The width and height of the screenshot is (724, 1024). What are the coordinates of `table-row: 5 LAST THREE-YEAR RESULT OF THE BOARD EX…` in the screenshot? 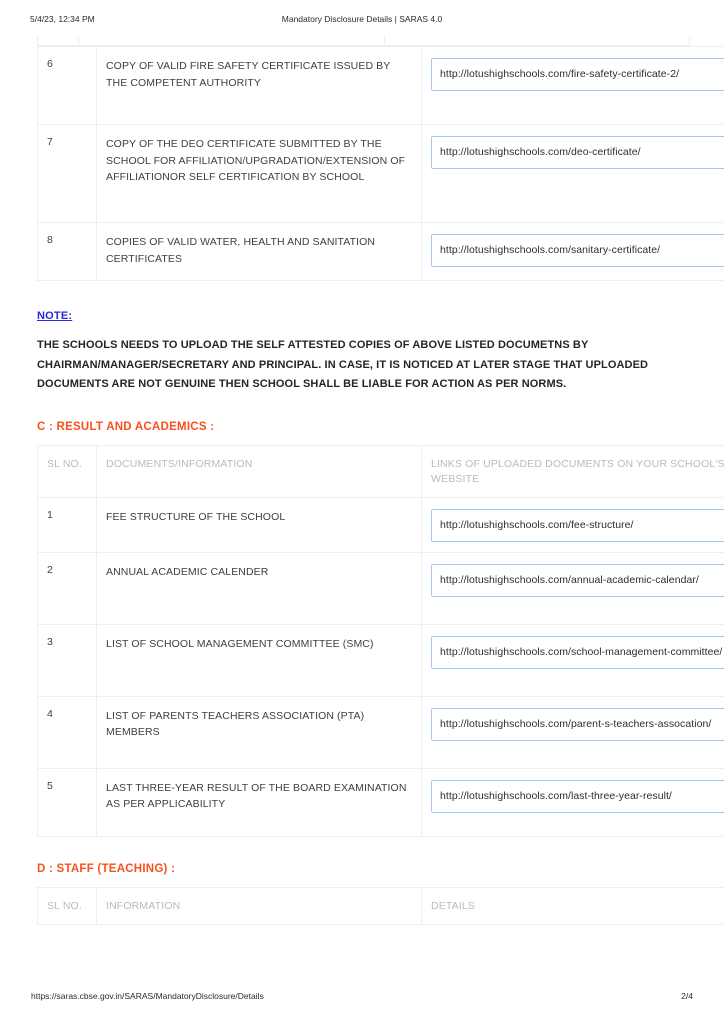 It's located at (380, 802).